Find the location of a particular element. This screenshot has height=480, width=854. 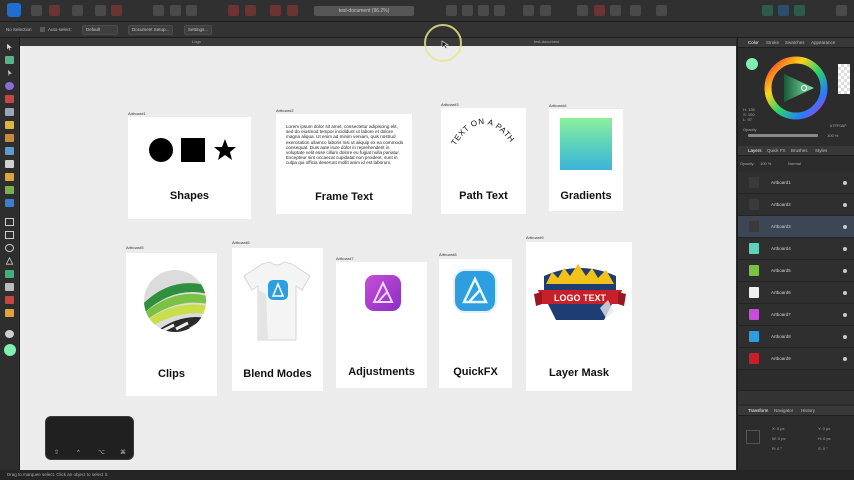

fill-tool-icon is located at coordinates (9, 151).